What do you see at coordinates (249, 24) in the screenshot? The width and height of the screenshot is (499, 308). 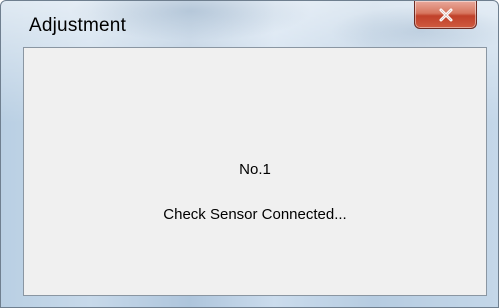 I see `title-bar: Adjustment` at bounding box center [249, 24].